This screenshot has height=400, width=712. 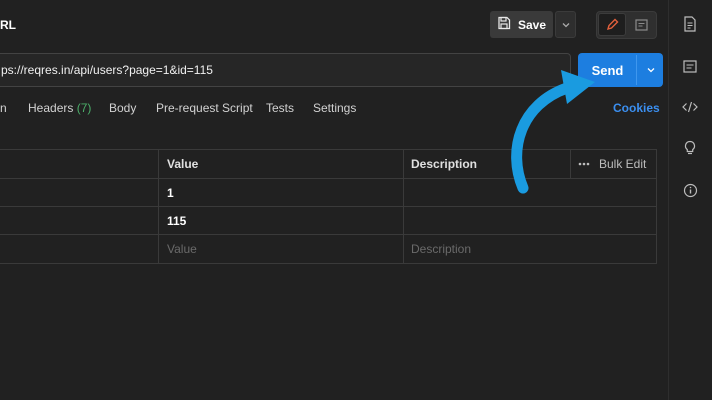 I want to click on info-button, so click(x=690, y=190).